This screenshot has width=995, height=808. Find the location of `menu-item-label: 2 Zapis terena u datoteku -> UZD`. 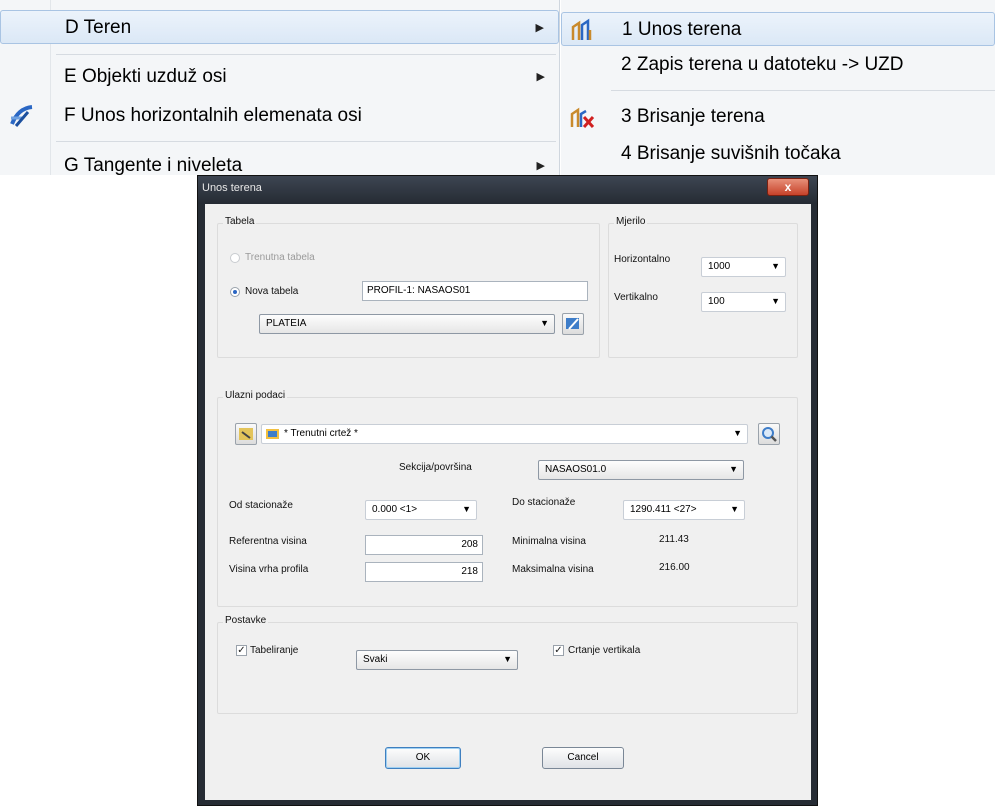

menu-item-label: 2 Zapis terena u datoteku -> UZD is located at coordinates (762, 64).